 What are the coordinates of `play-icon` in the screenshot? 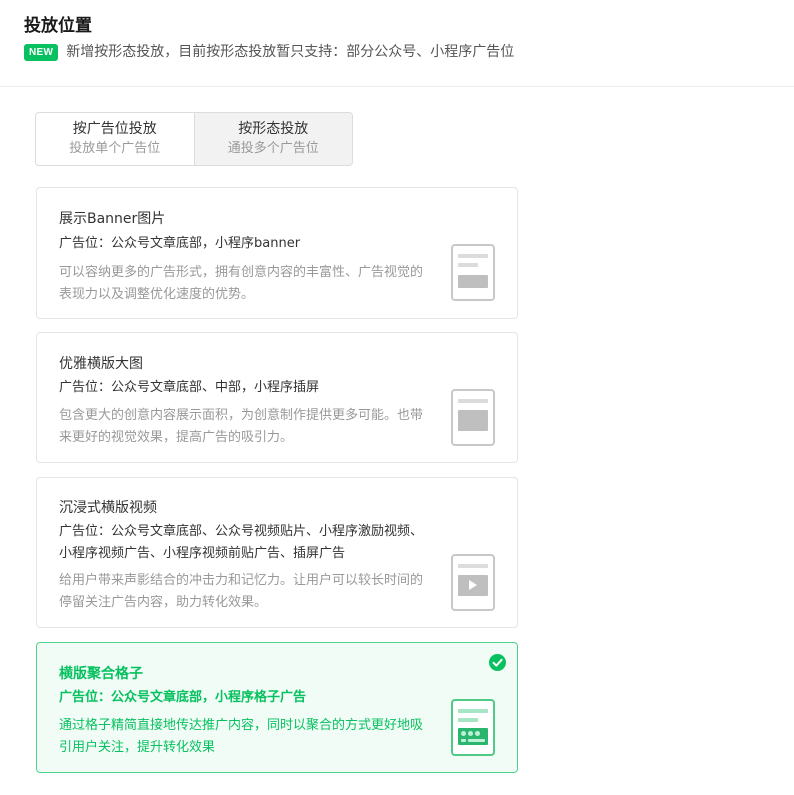 It's located at (473, 585).